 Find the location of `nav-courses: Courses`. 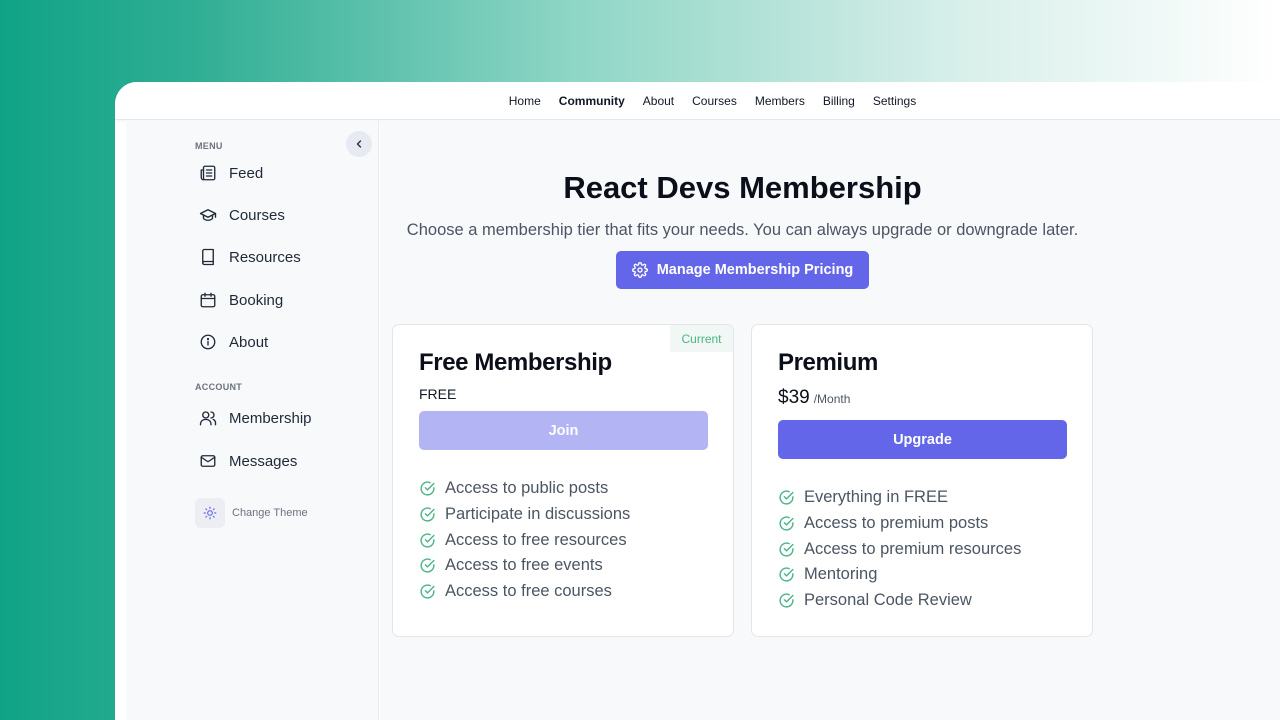

nav-courses: Courses is located at coordinates (714, 101).